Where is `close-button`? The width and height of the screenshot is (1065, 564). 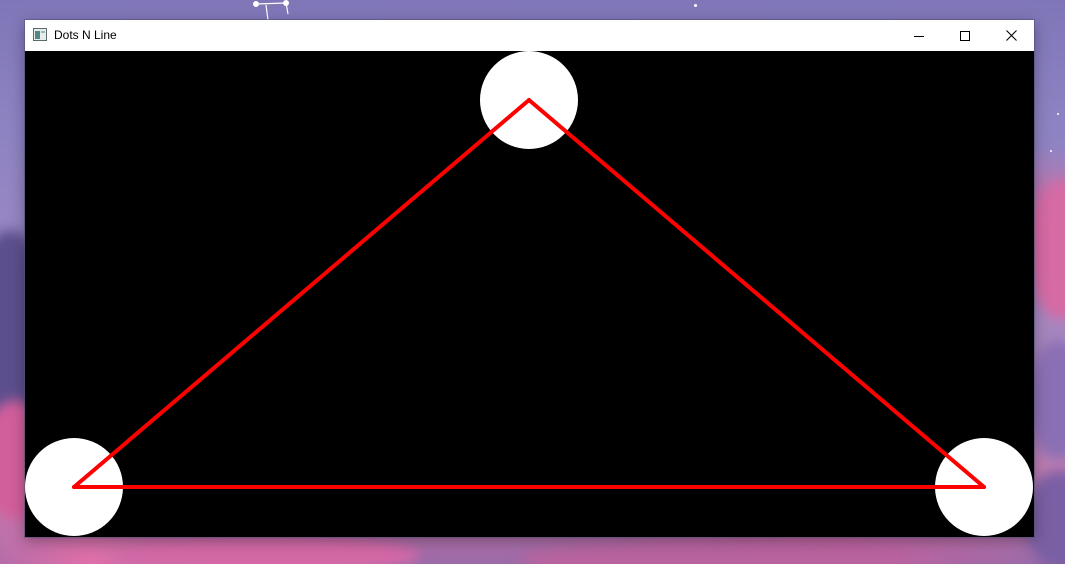
close-button is located at coordinates (1011, 35).